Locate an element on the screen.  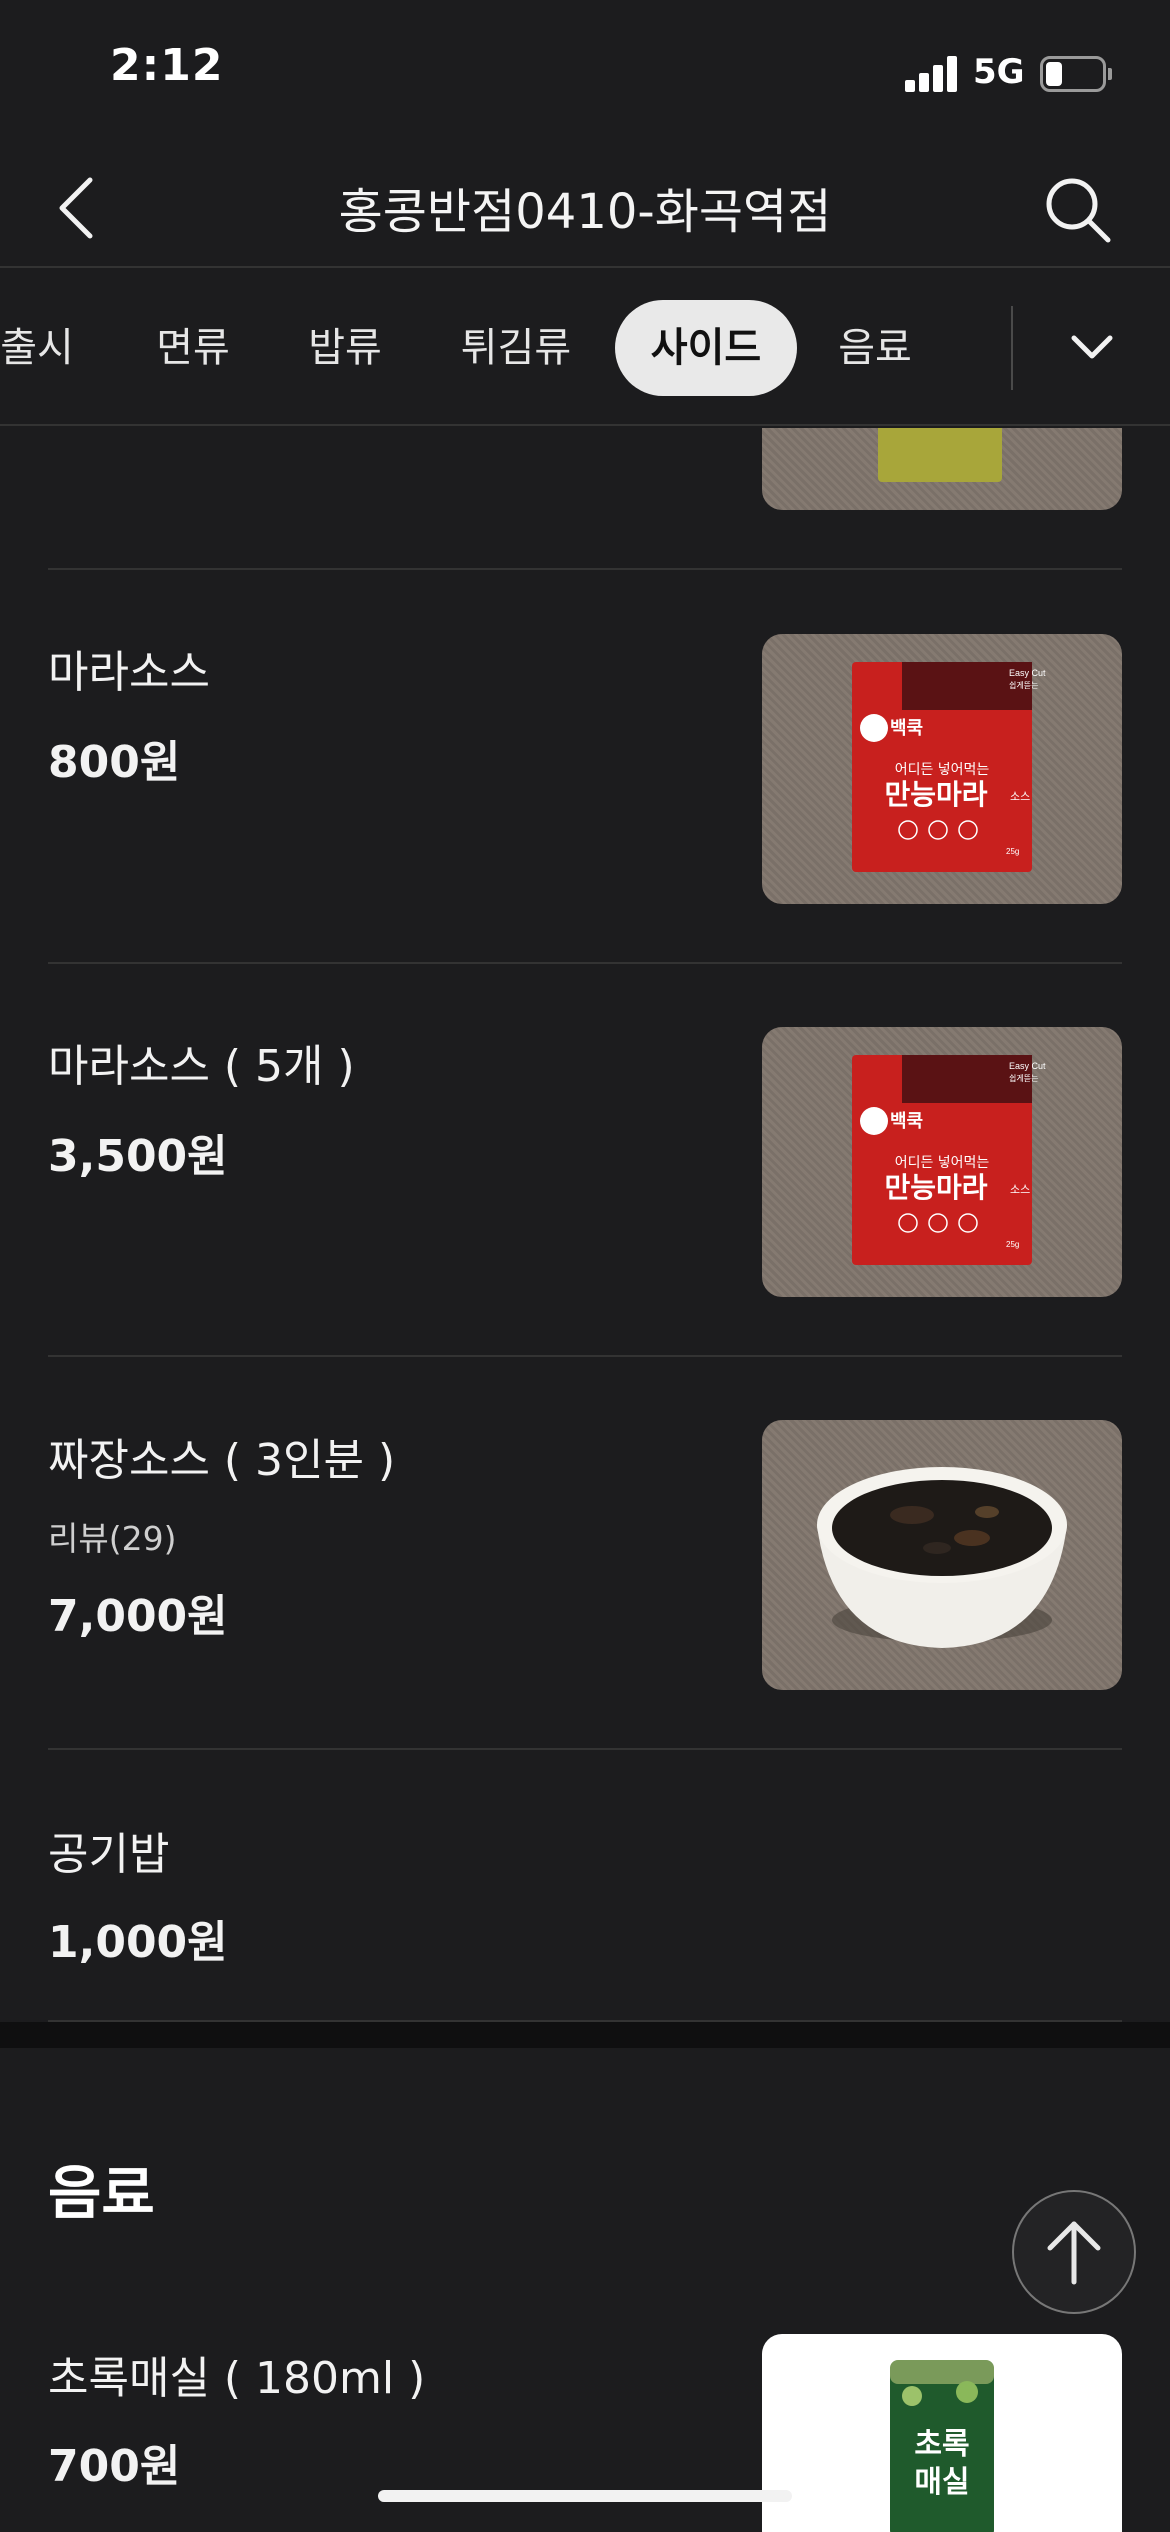
back-button is located at coordinates (78, 208).